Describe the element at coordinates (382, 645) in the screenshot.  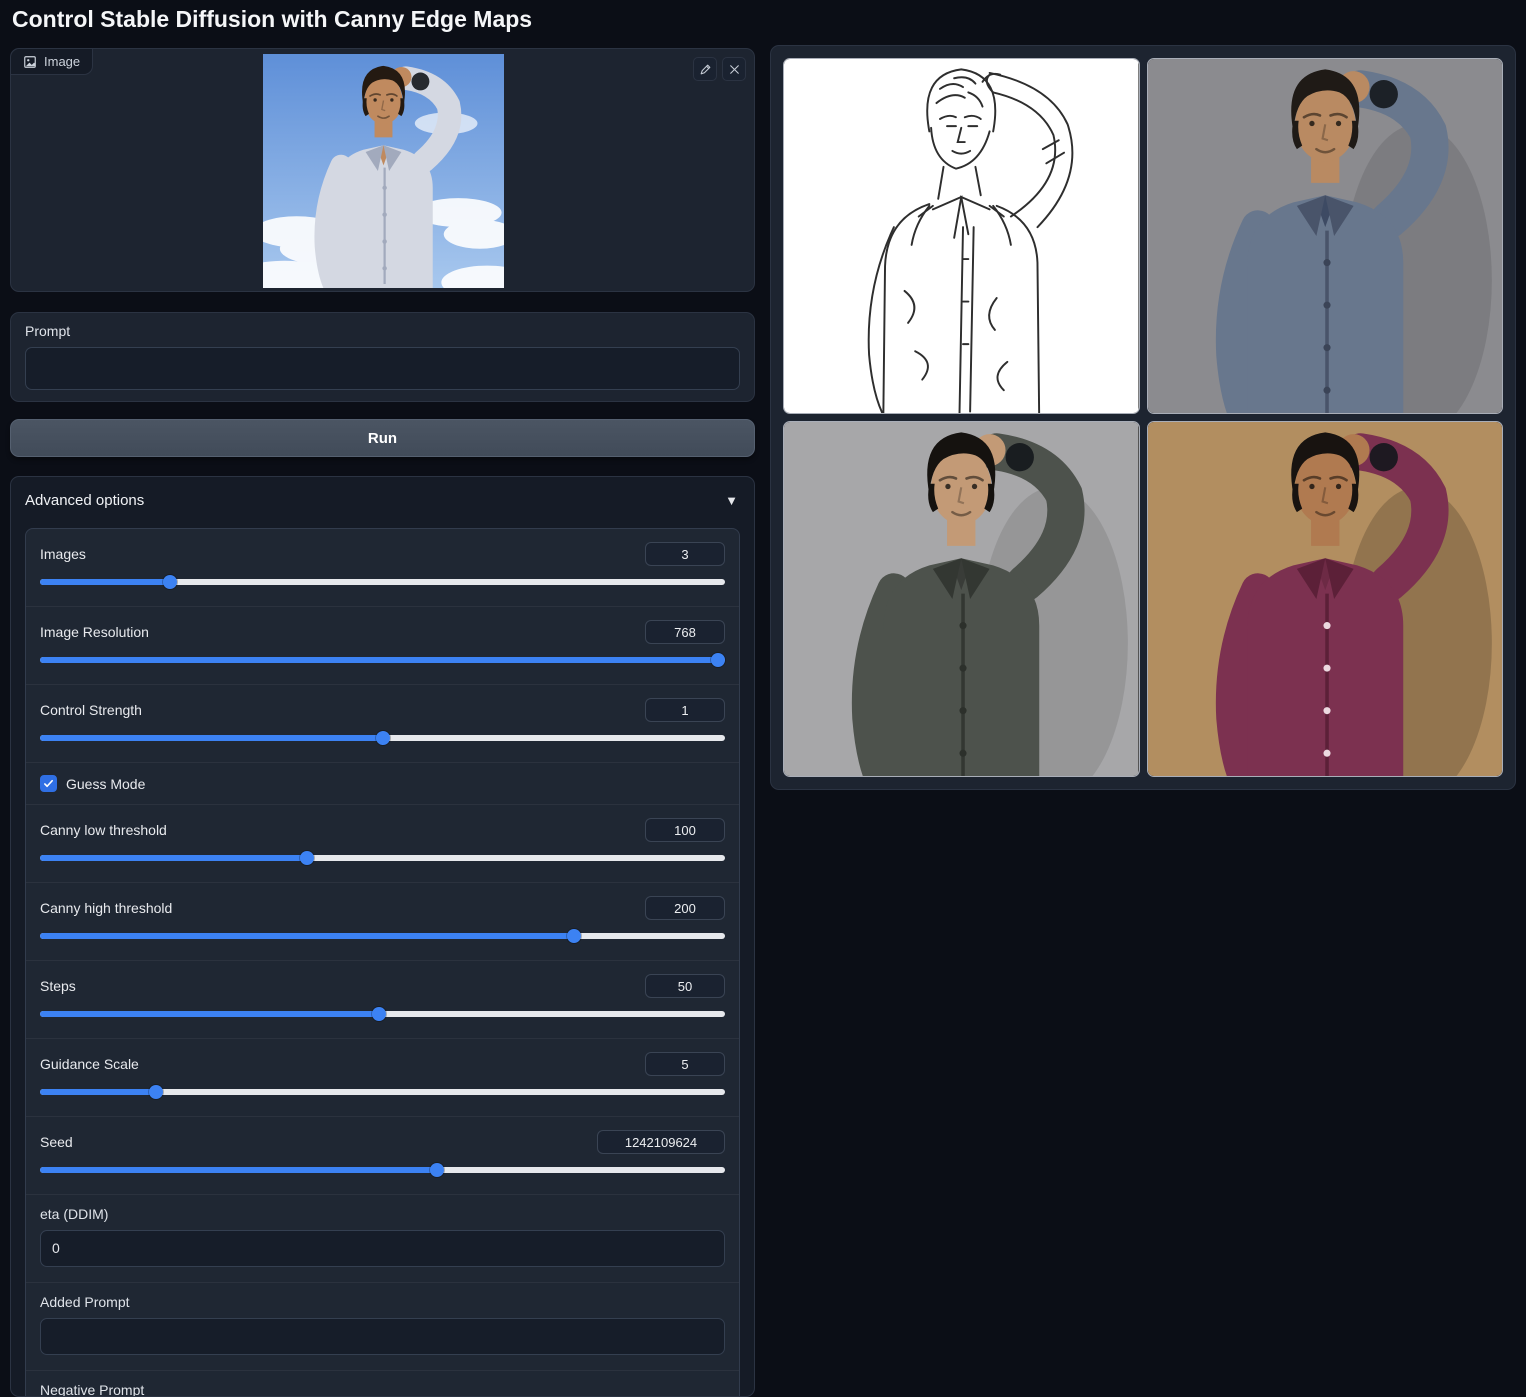
I see `image-resolution-row: Image Resolution 768` at that location.